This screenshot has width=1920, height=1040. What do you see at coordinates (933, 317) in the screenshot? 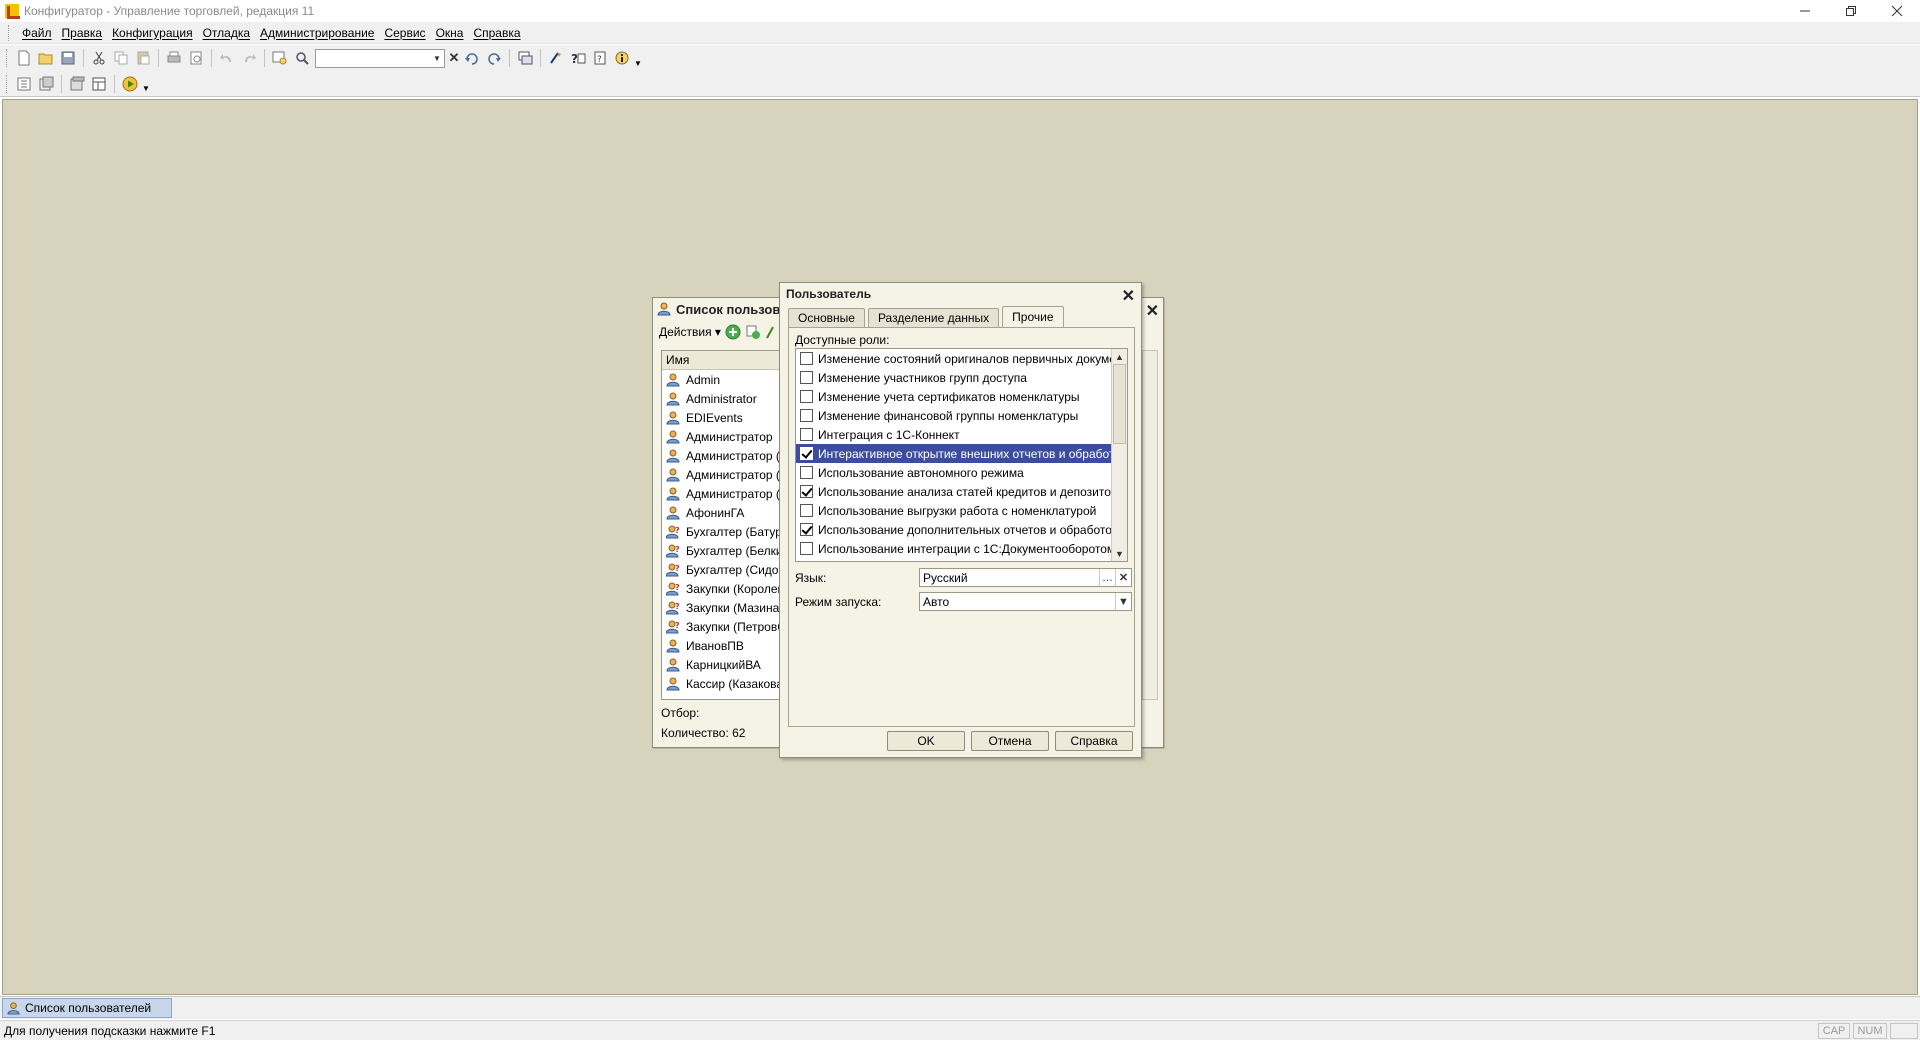
I see `tab-data-separation: Разделение данных` at bounding box center [933, 317].